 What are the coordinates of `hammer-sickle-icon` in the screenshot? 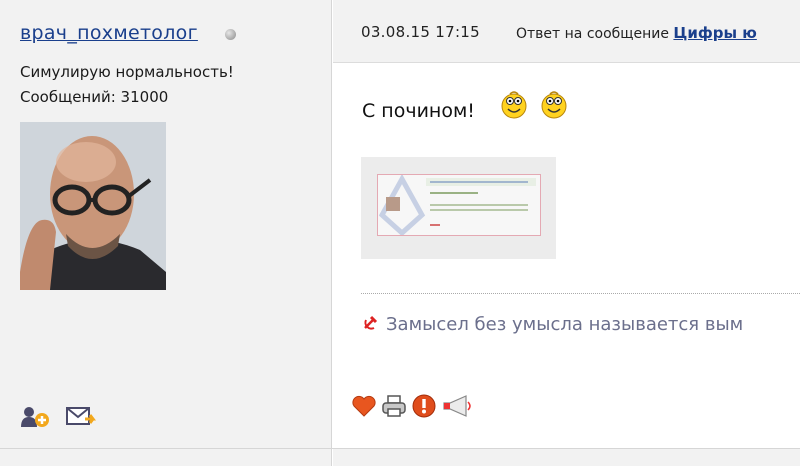 It's located at (371, 322).